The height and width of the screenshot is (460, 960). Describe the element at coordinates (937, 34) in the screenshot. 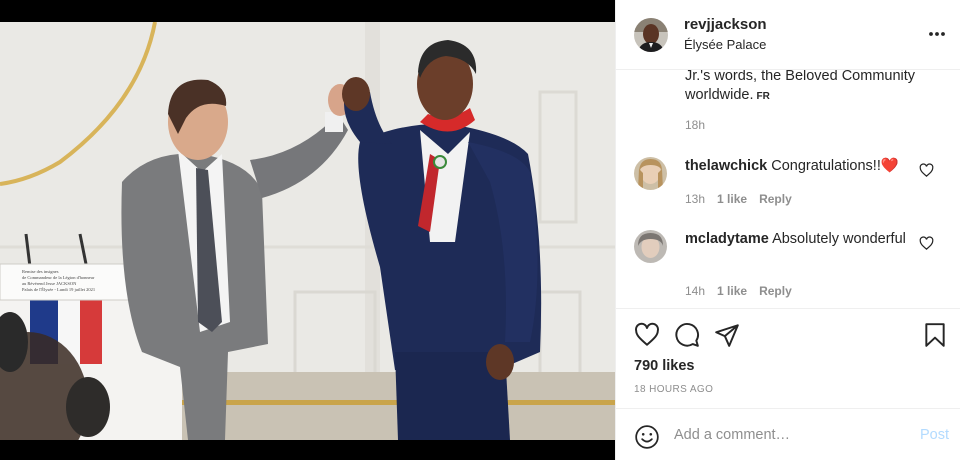

I see `more-options-icon` at that location.